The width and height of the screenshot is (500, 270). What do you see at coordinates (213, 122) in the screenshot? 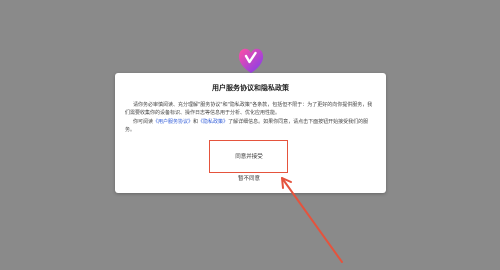
I see `privacy-policy-link: 《隐私政策》` at bounding box center [213, 122].